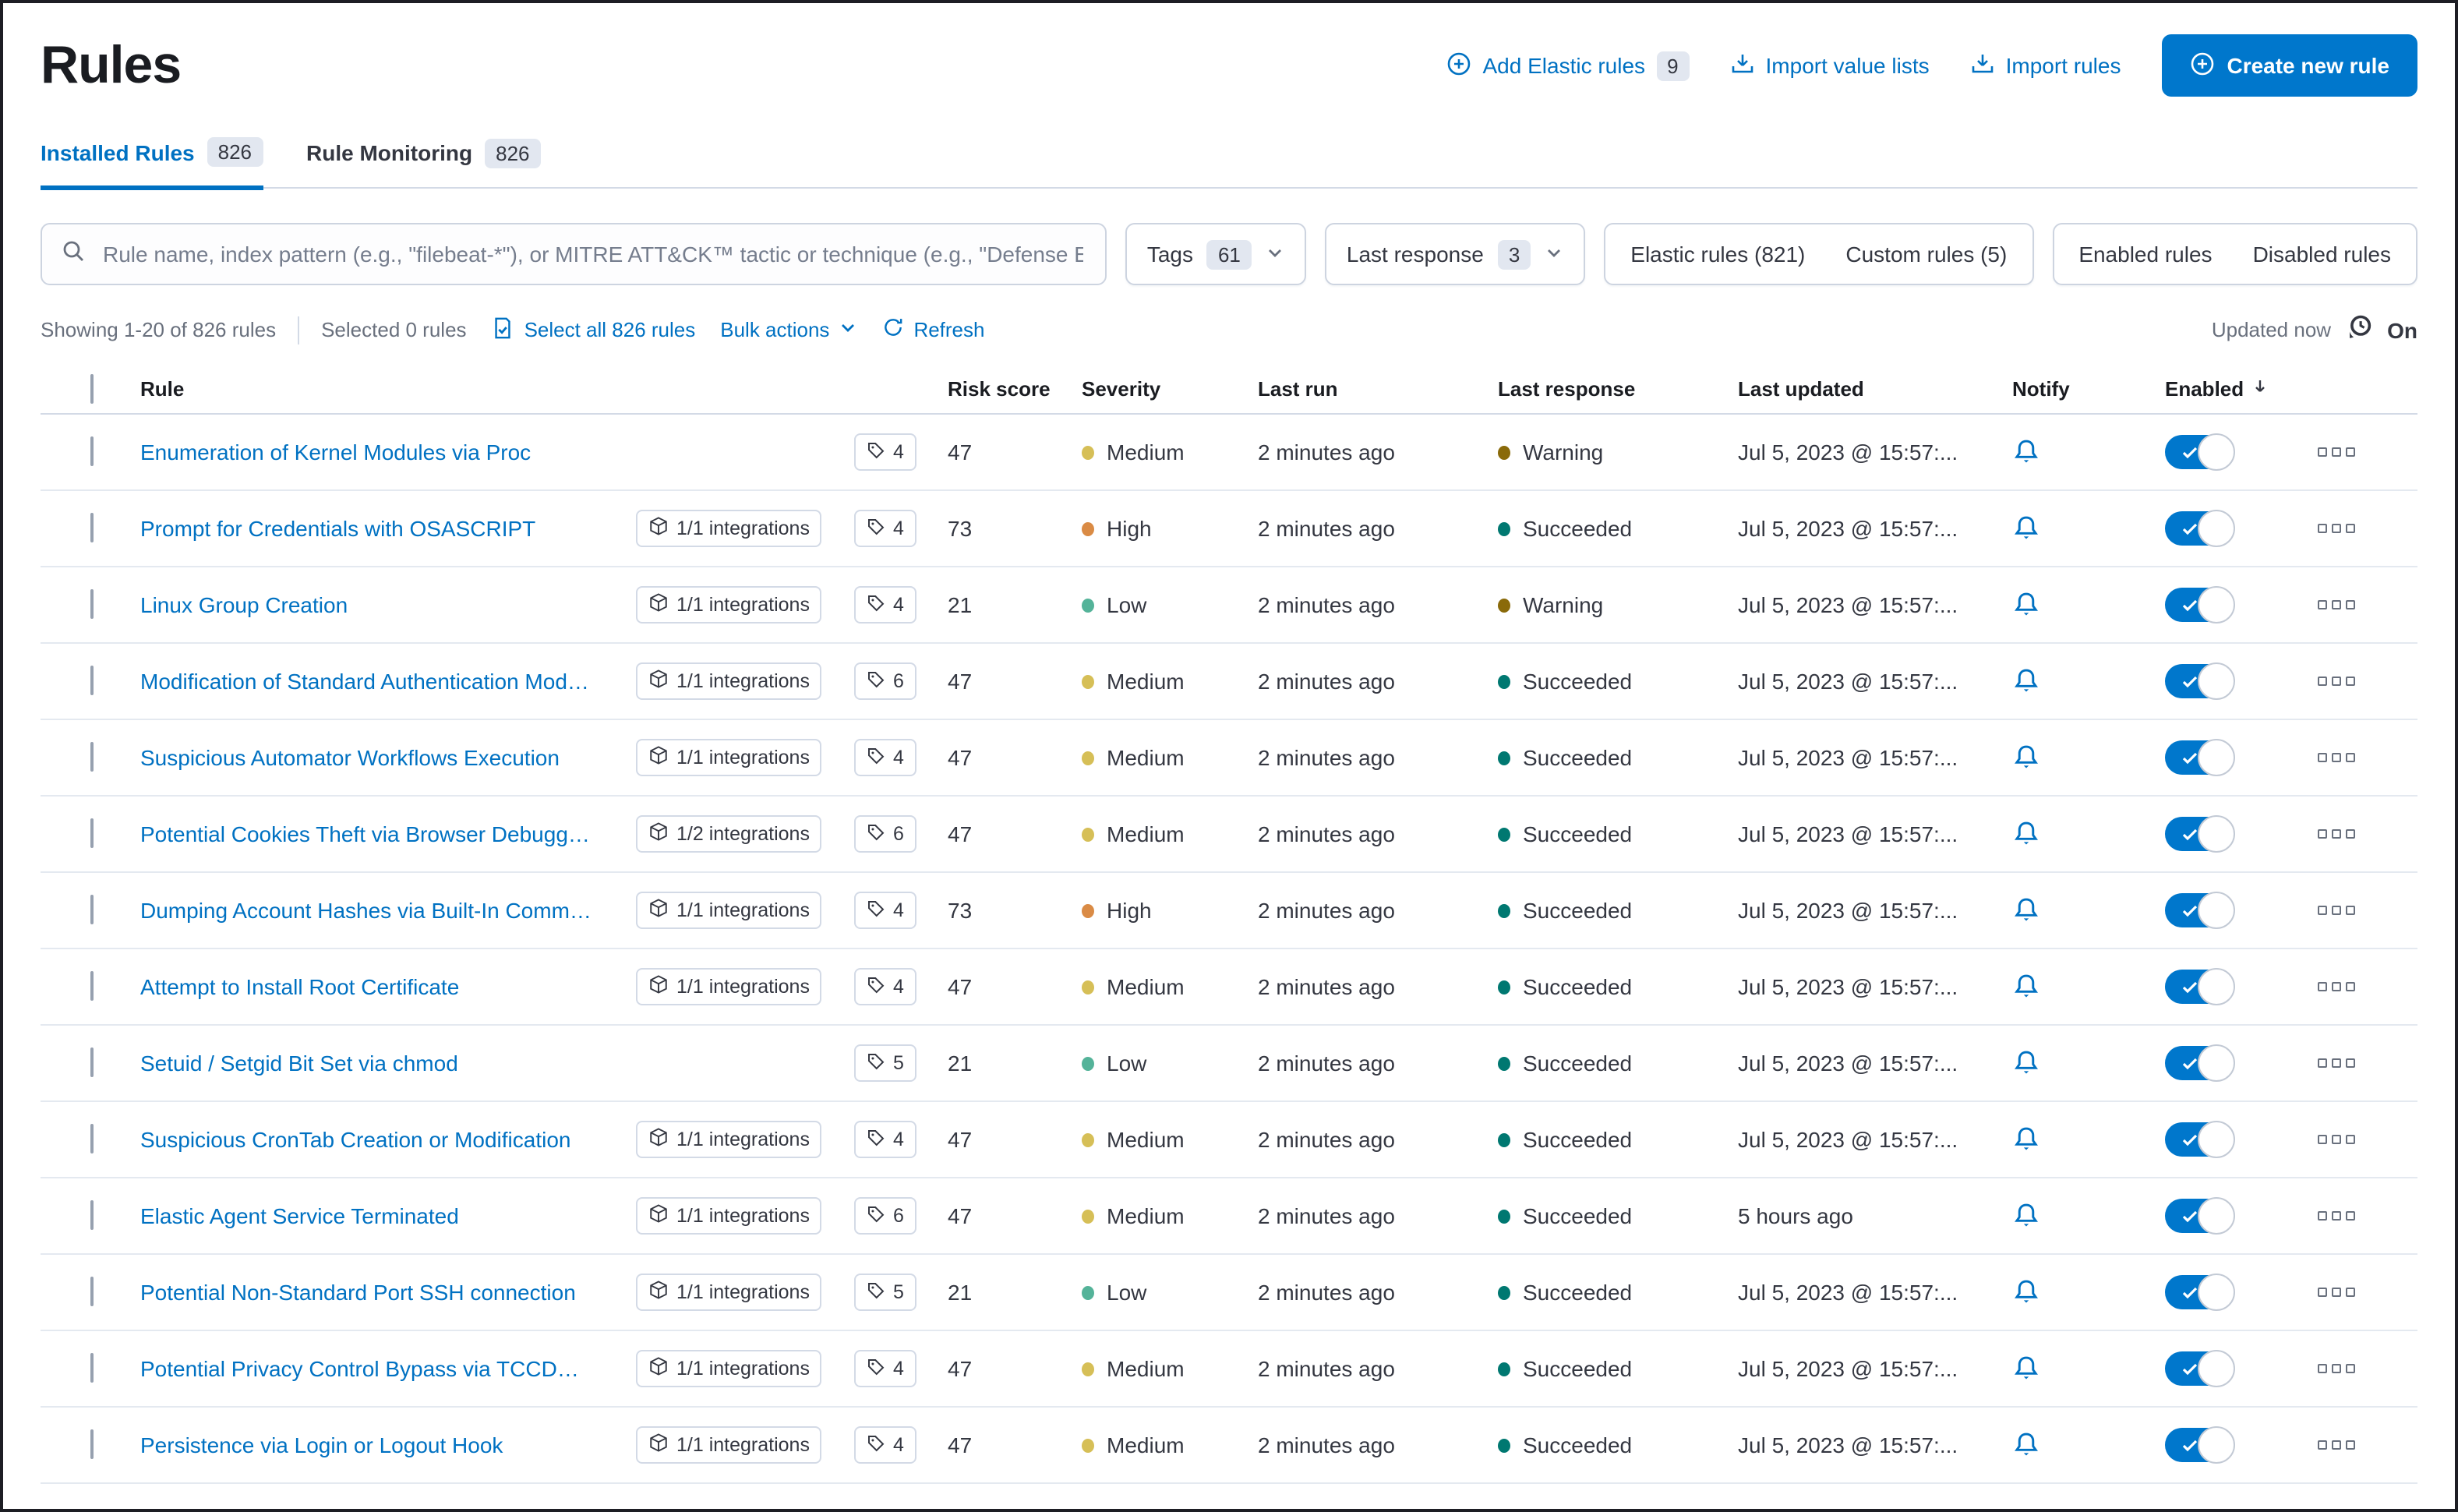  What do you see at coordinates (2322, 254) in the screenshot?
I see `disabled-rules-filter: Disabled rules` at bounding box center [2322, 254].